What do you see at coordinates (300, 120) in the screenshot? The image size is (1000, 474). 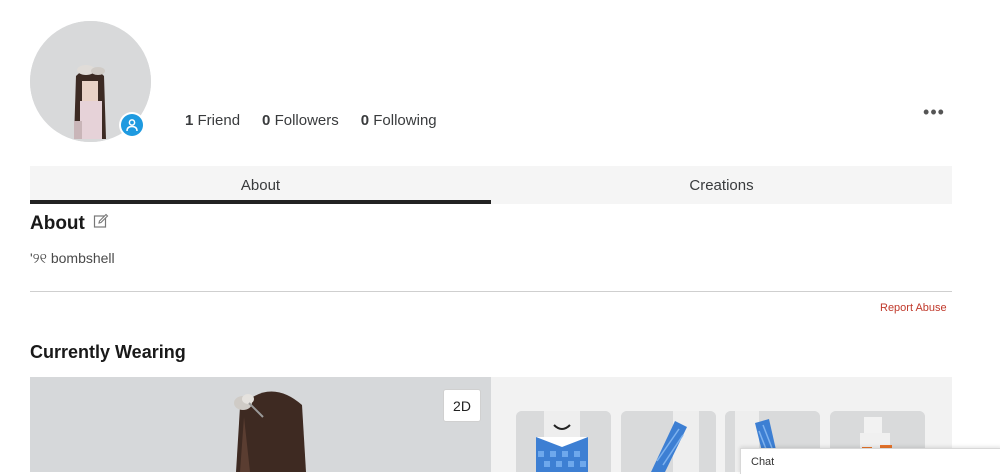 I see `followers-stat: 0 Followers` at bounding box center [300, 120].